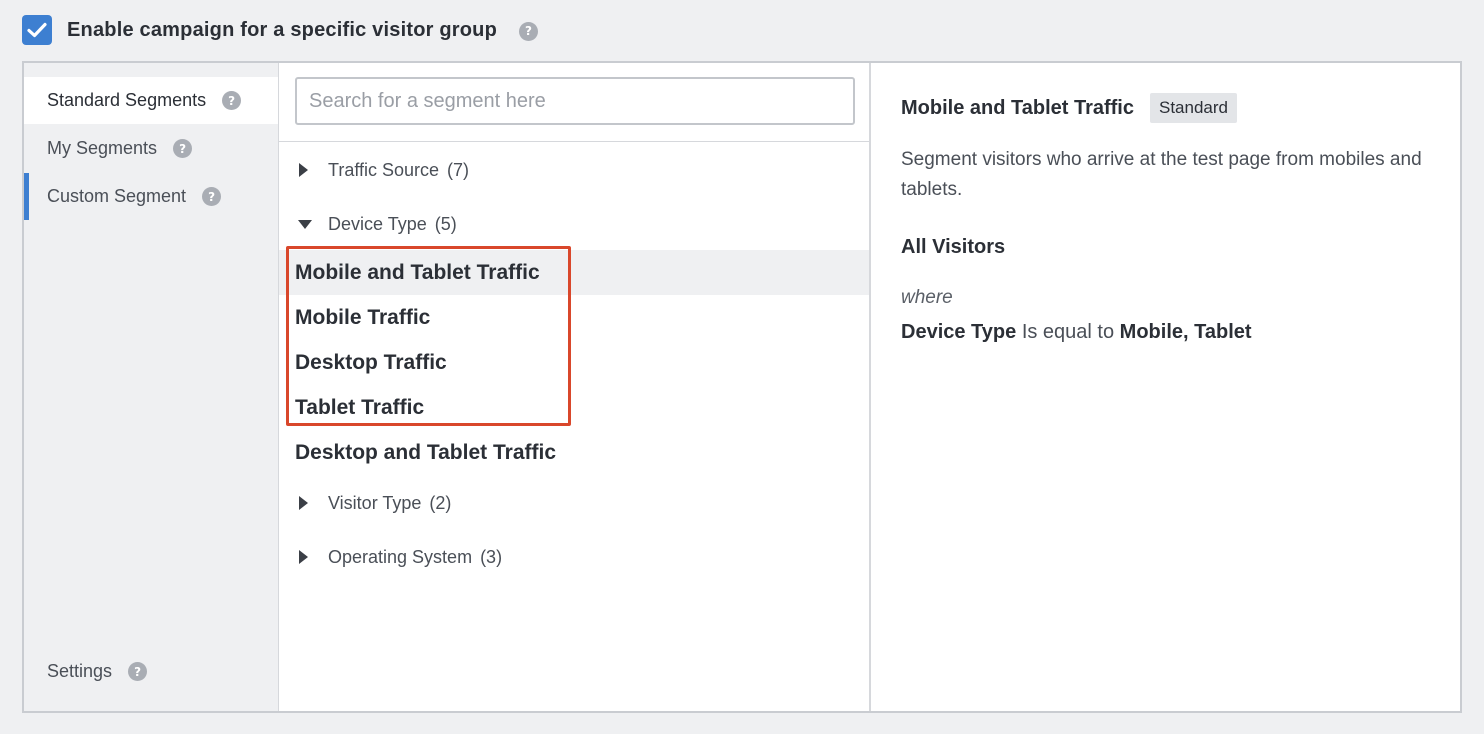 The width and height of the screenshot is (1484, 734). What do you see at coordinates (574, 407) in the screenshot?
I see `segment-item-tablet: Tablet Traffic` at bounding box center [574, 407].